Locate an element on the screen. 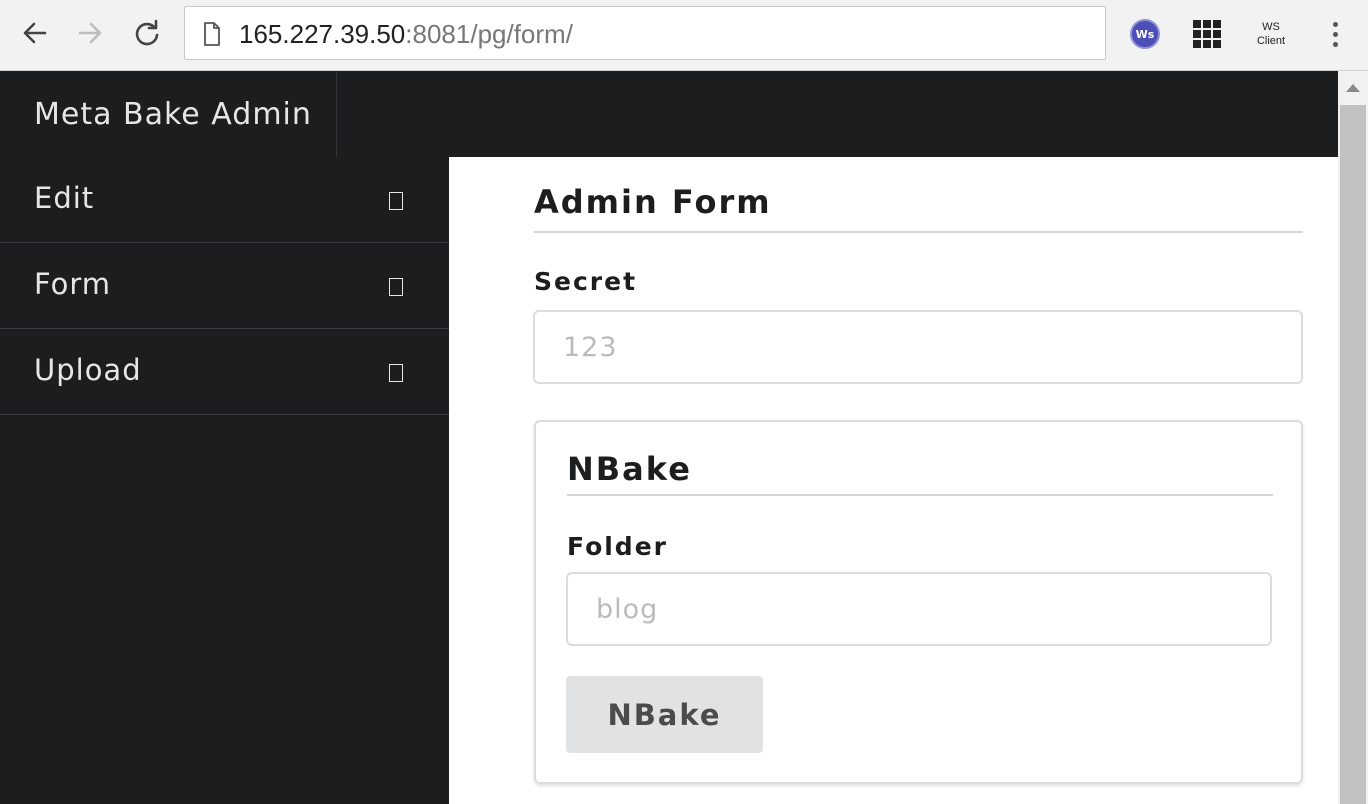  apps-icon is located at coordinates (1207, 34).